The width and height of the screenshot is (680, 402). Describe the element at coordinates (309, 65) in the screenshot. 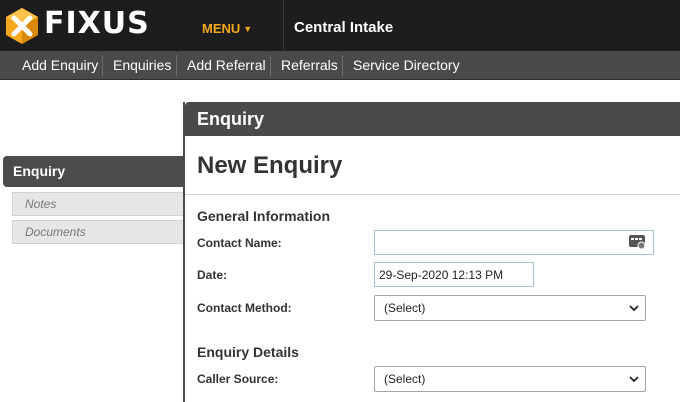

I see `nav-referrals: Referrals` at that location.